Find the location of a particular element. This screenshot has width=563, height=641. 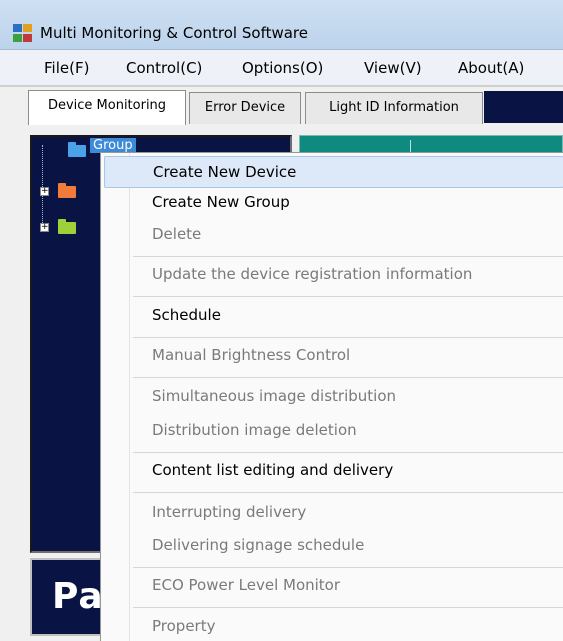

menu-options: Options(O) is located at coordinates (282, 68).